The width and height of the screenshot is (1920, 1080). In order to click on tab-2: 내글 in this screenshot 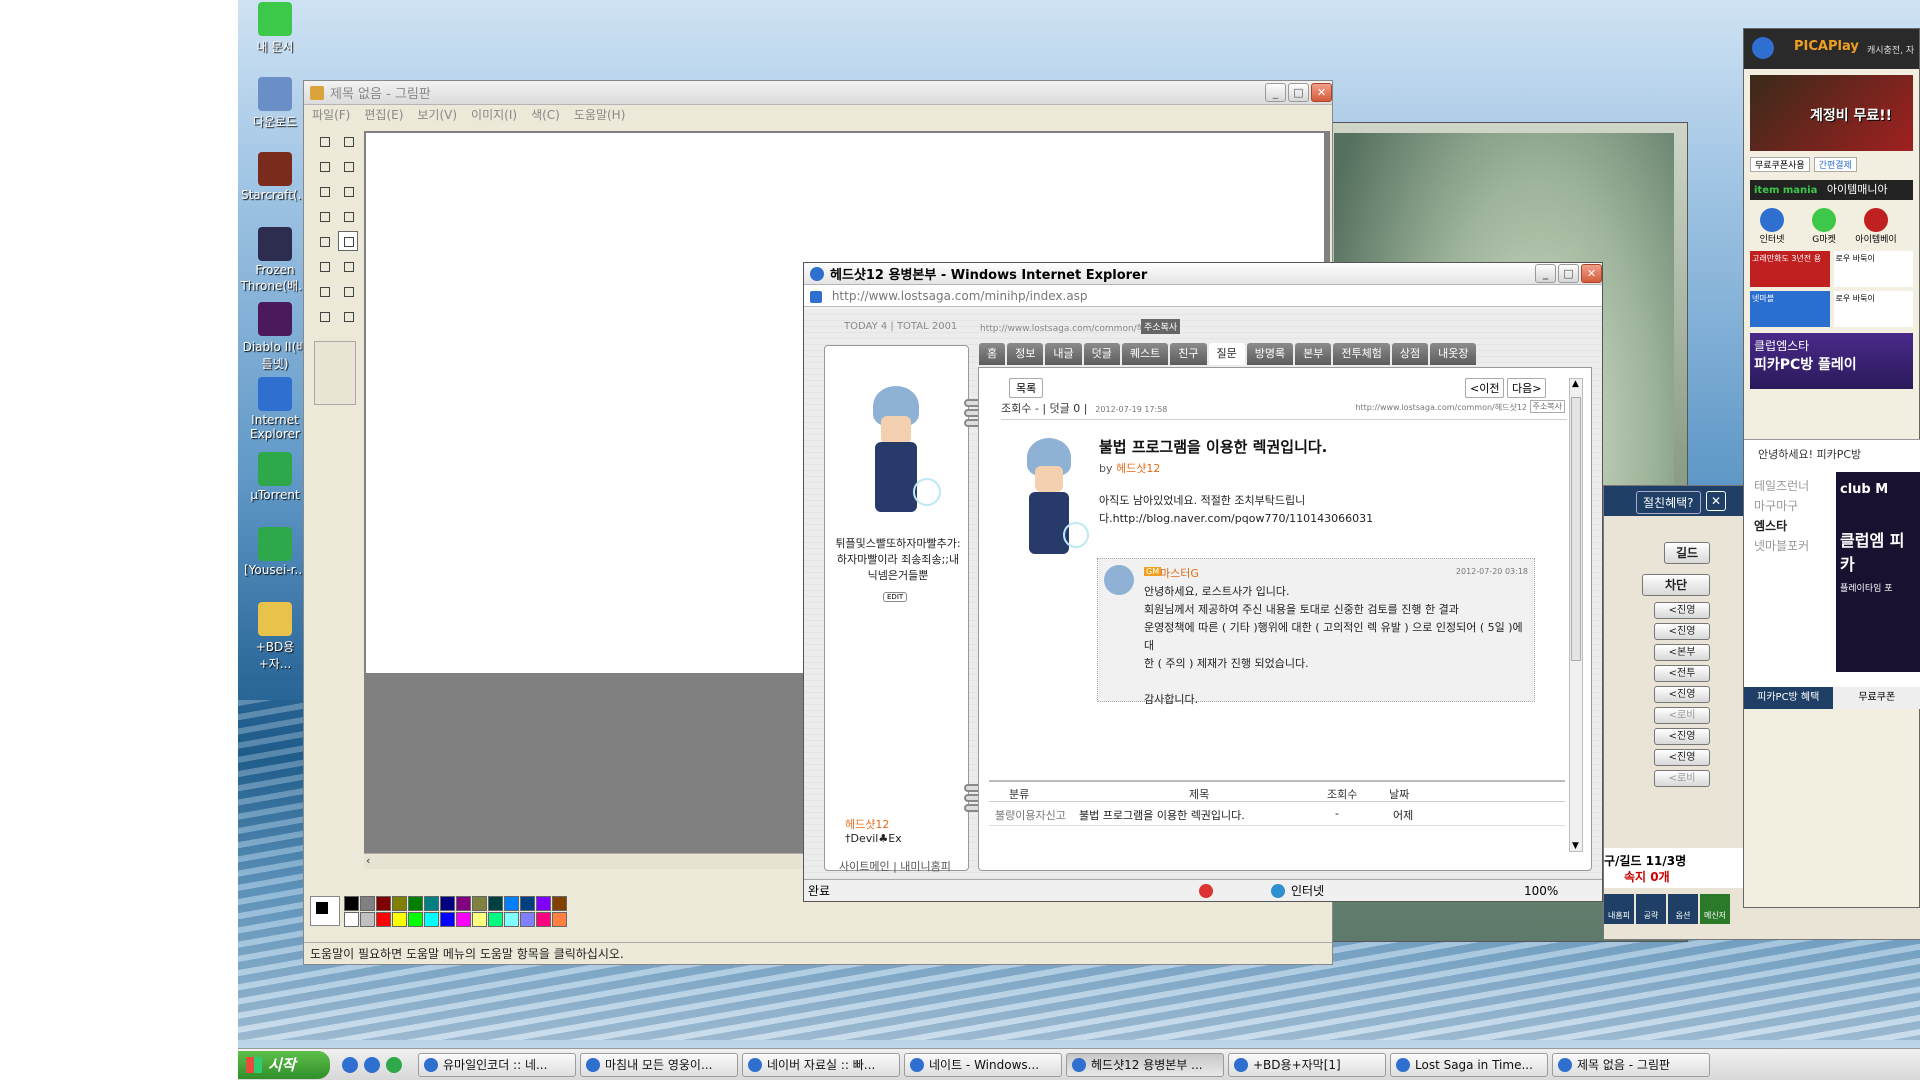, I will do `click(1063, 354)`.